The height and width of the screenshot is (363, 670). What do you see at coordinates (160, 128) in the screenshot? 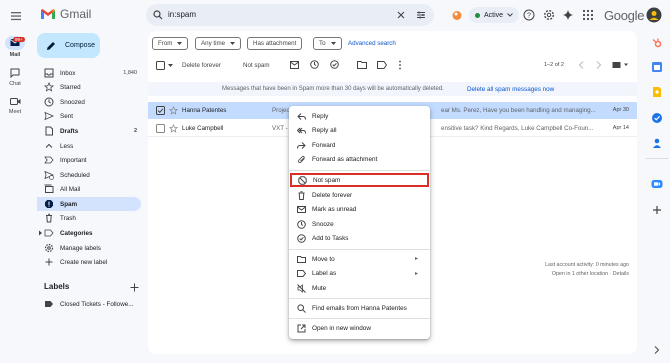
I see `row-checkbox-icon` at bounding box center [160, 128].